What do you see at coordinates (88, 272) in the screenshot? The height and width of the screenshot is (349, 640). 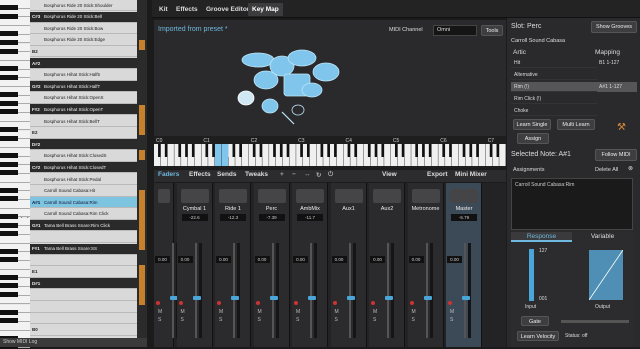 I see `note-row: E1` at bounding box center [88, 272].